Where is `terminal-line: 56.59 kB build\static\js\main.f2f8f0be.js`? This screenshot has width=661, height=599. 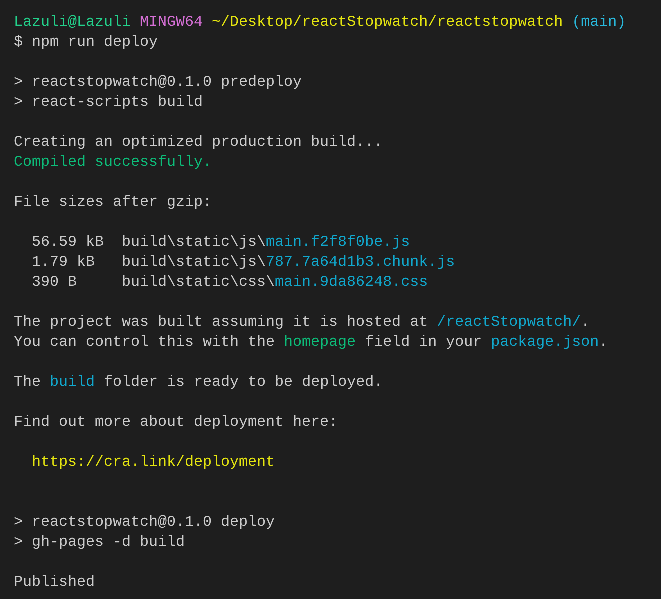
terminal-line: 56.59 kB build\static\js\main.f2f8f0be.js is located at coordinates (220, 243).